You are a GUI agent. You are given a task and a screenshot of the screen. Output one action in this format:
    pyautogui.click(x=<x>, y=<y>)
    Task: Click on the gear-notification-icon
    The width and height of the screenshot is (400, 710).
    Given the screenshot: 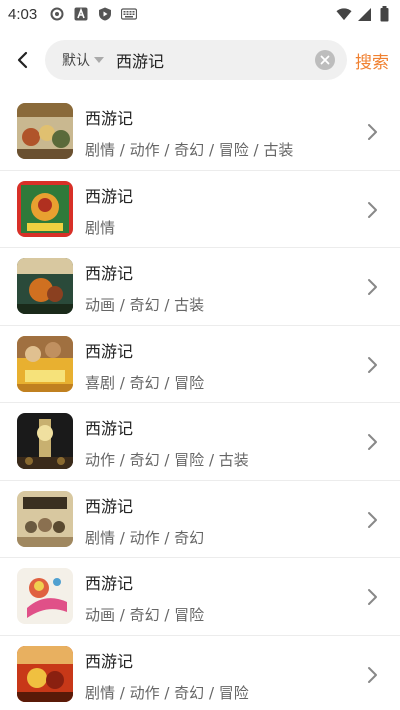 What is the action you would take?
    pyautogui.click(x=57, y=14)
    